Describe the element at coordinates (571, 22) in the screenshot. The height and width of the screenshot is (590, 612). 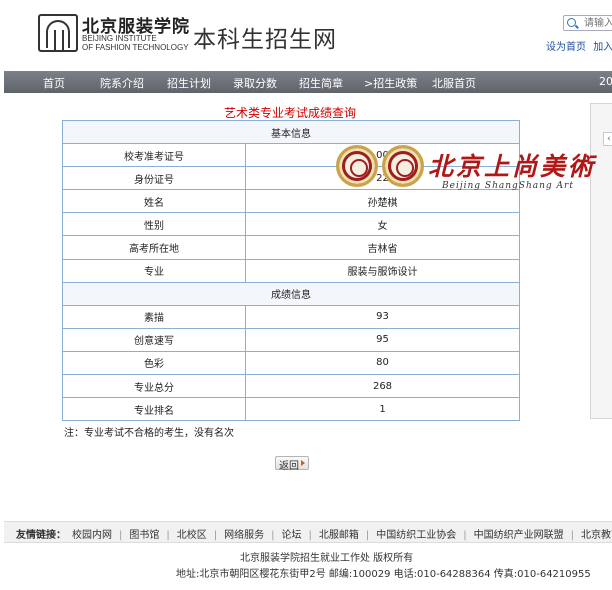
I see `search-icon` at that location.